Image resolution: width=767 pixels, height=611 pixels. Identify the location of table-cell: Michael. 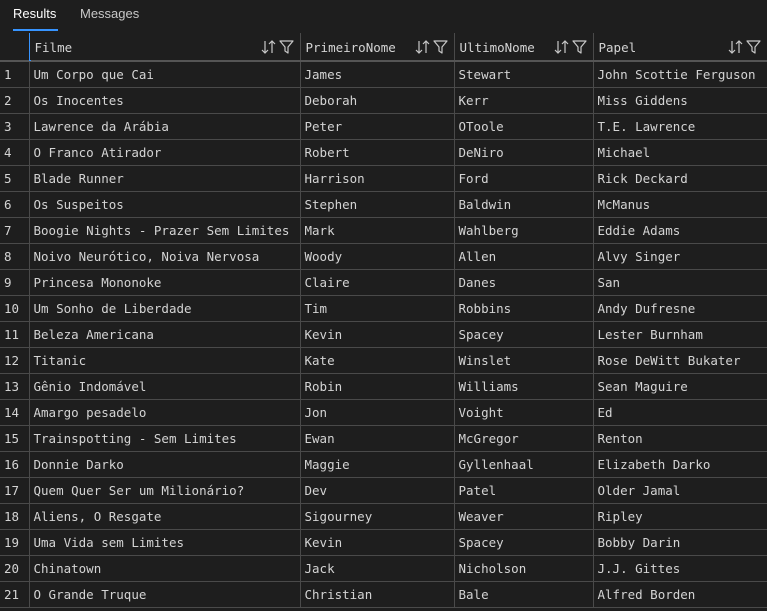
(680, 152).